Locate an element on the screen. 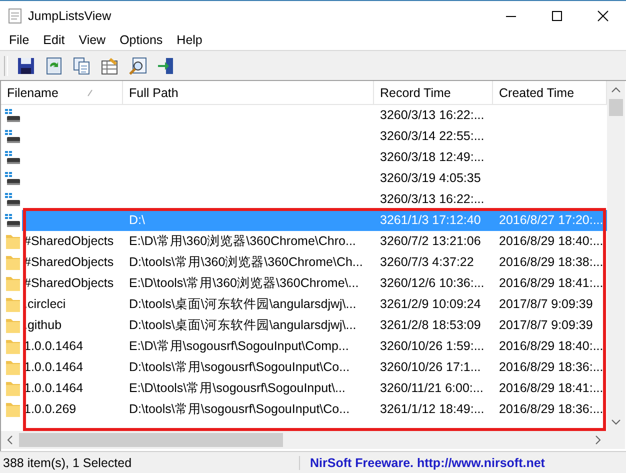 Image resolution: width=626 pixels, height=473 pixels. table-cell-text: 3260/7/3 4:37:22 is located at coordinates (427, 262).